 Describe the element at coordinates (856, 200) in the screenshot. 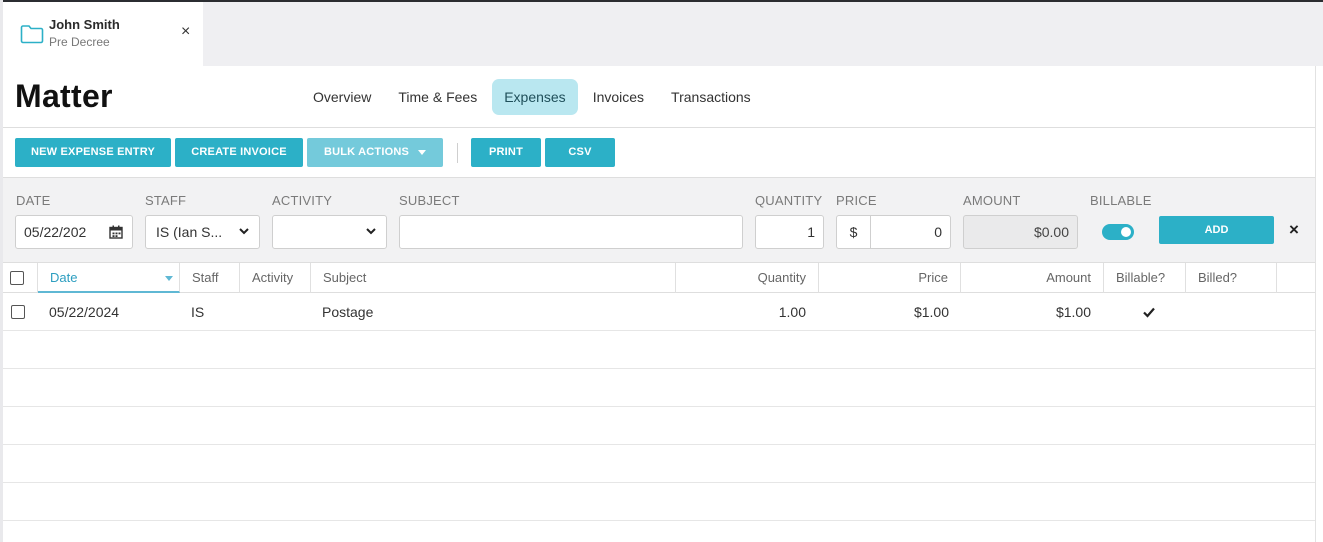

I see `price-label: PRICE` at that location.